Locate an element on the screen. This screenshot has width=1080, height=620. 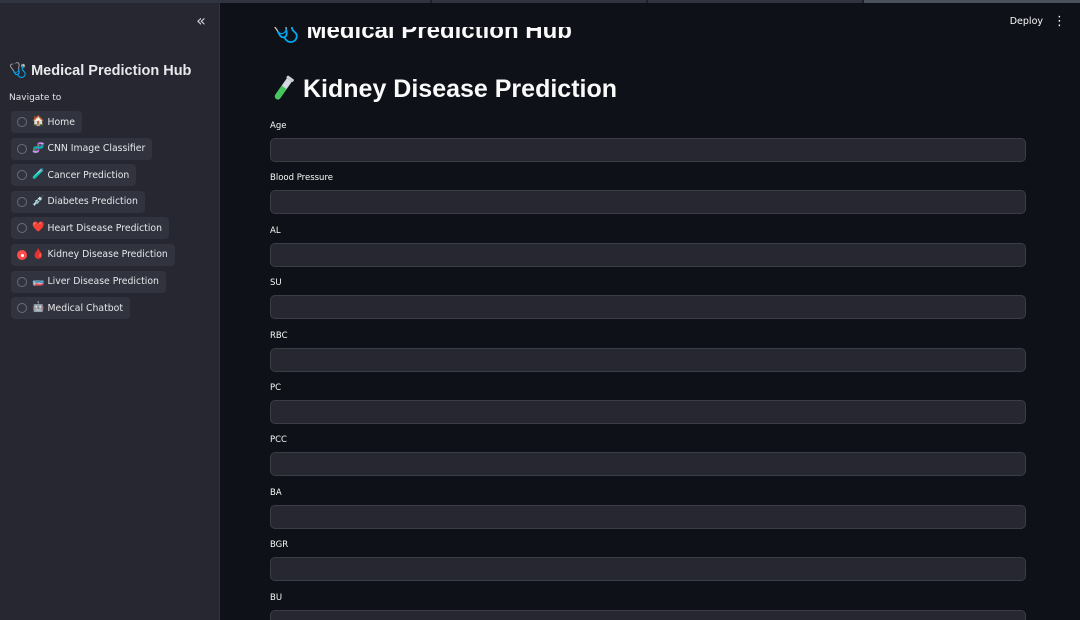
field-bgr: BGR is located at coordinates (648, 560).